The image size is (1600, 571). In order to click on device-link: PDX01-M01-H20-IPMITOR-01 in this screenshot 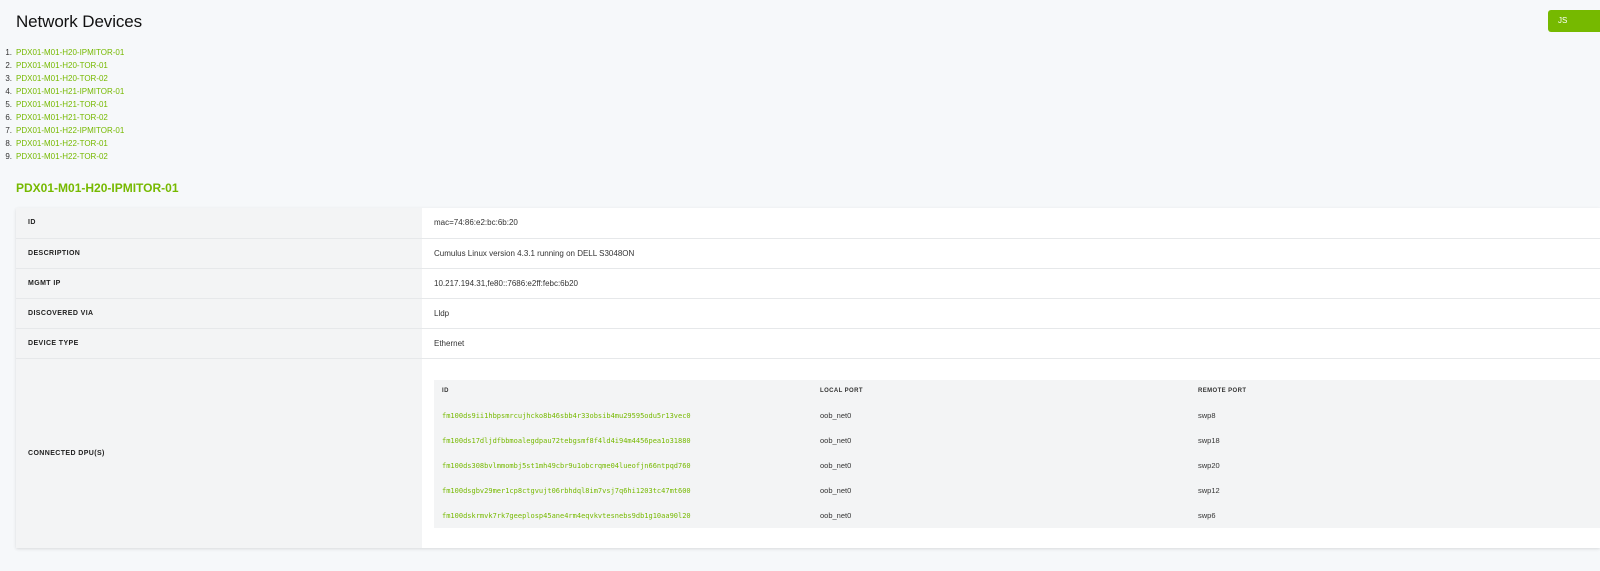, I will do `click(70, 52)`.